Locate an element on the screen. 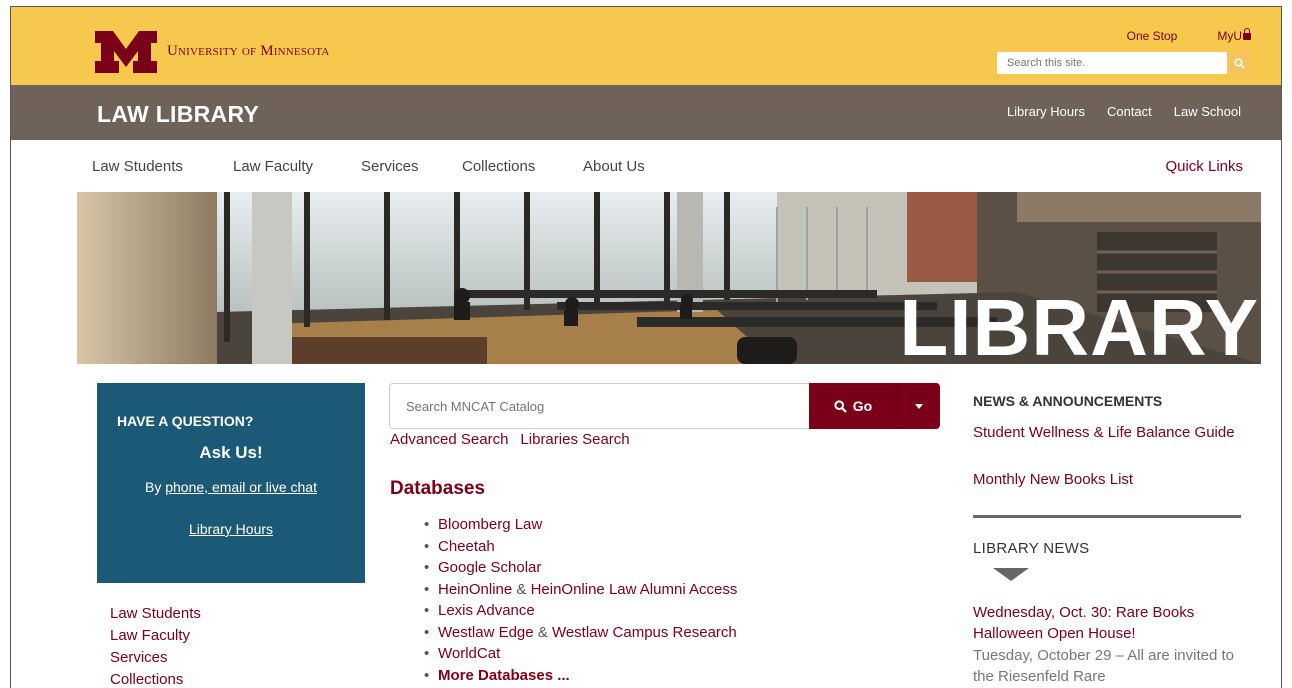 The width and height of the screenshot is (1292, 688). left-link-services: Services is located at coordinates (155, 658).